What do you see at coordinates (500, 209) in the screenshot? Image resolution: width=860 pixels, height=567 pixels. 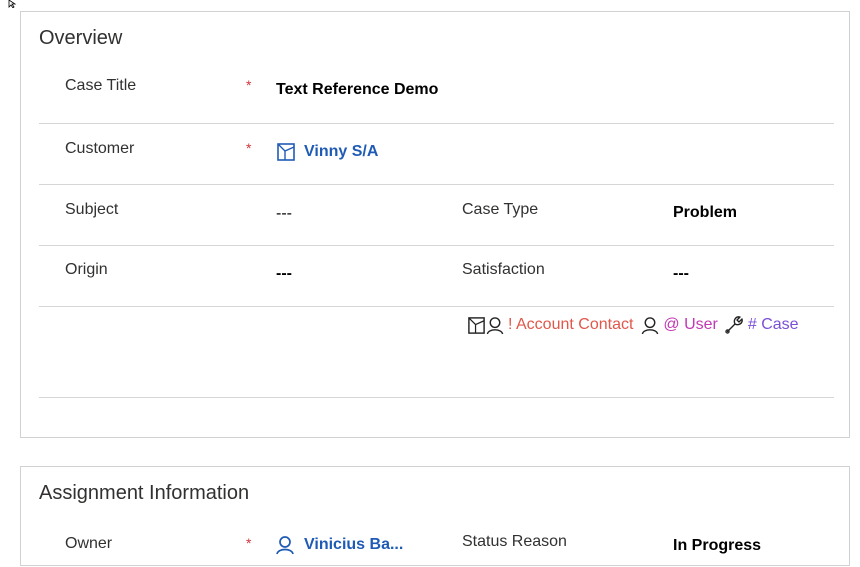 I see `case-type-label: Case Type` at bounding box center [500, 209].